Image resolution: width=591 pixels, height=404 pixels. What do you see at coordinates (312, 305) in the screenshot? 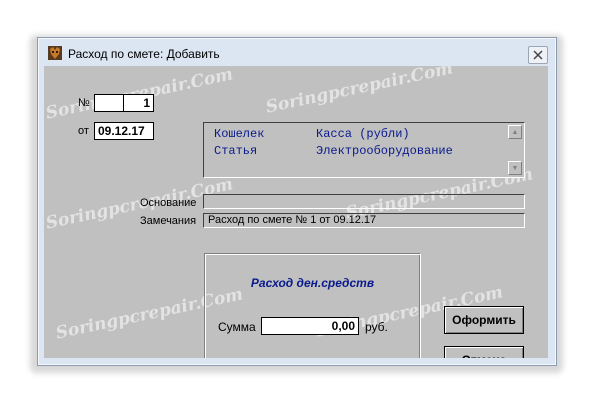
I see `expense-group: Расход ден.средств Сумма 0,00 руб.` at bounding box center [312, 305].